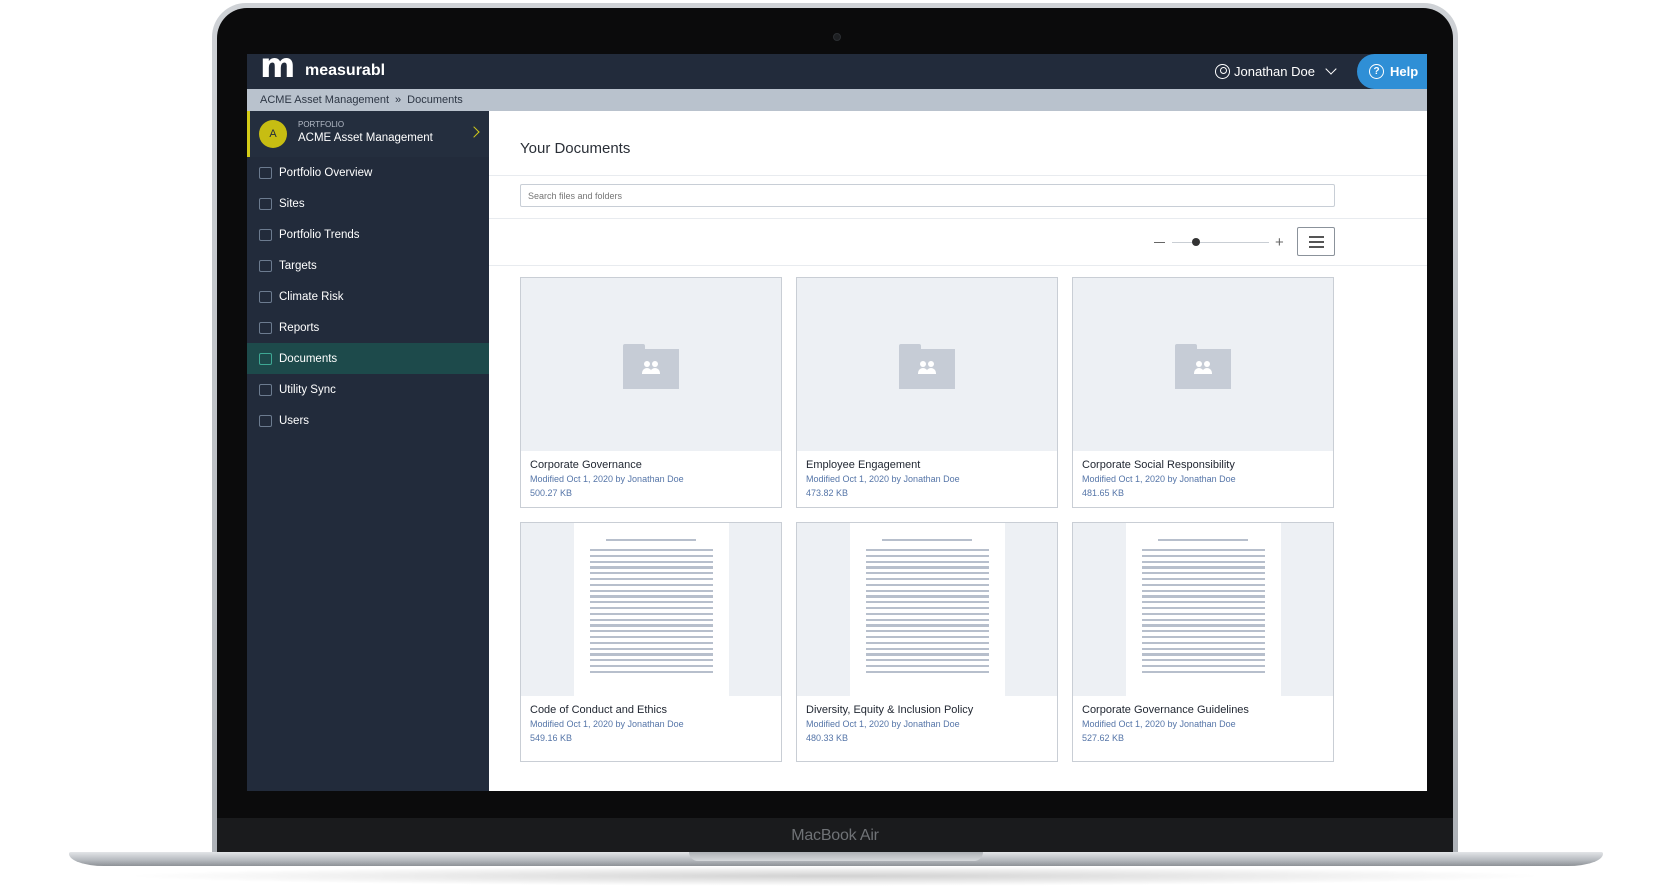  What do you see at coordinates (368, 234) in the screenshot?
I see `sidebar-item-portfolio-trends: Portfolio Trends` at bounding box center [368, 234].